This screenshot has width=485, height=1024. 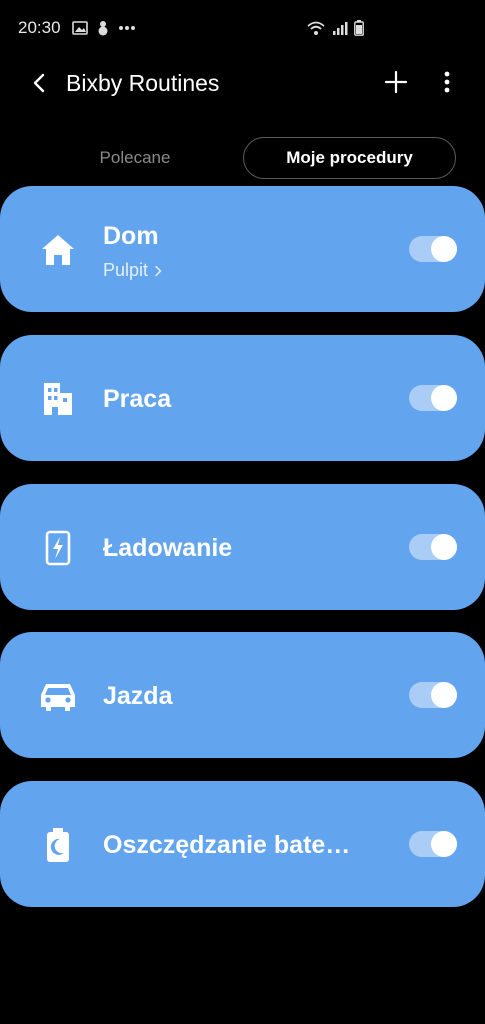 What do you see at coordinates (158, 270) in the screenshot?
I see `chevron-right-icon` at bounding box center [158, 270].